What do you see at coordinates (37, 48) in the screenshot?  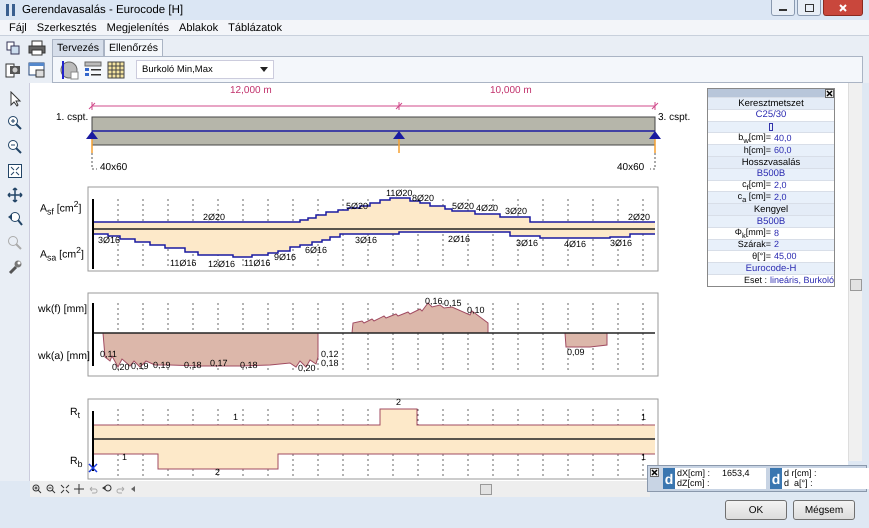 I see `printer-icon` at bounding box center [37, 48].